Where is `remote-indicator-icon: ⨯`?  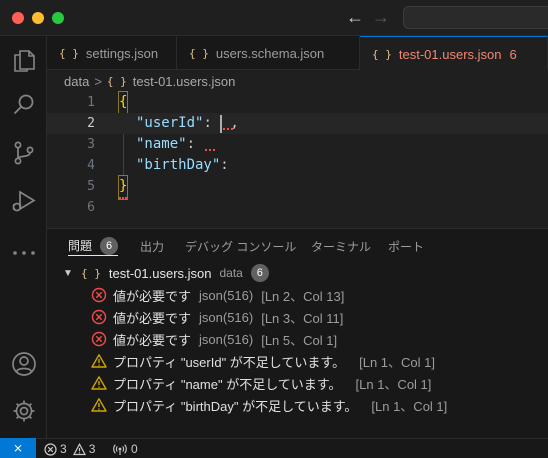
remote-indicator-icon: ⨯ is located at coordinates (18, 448).